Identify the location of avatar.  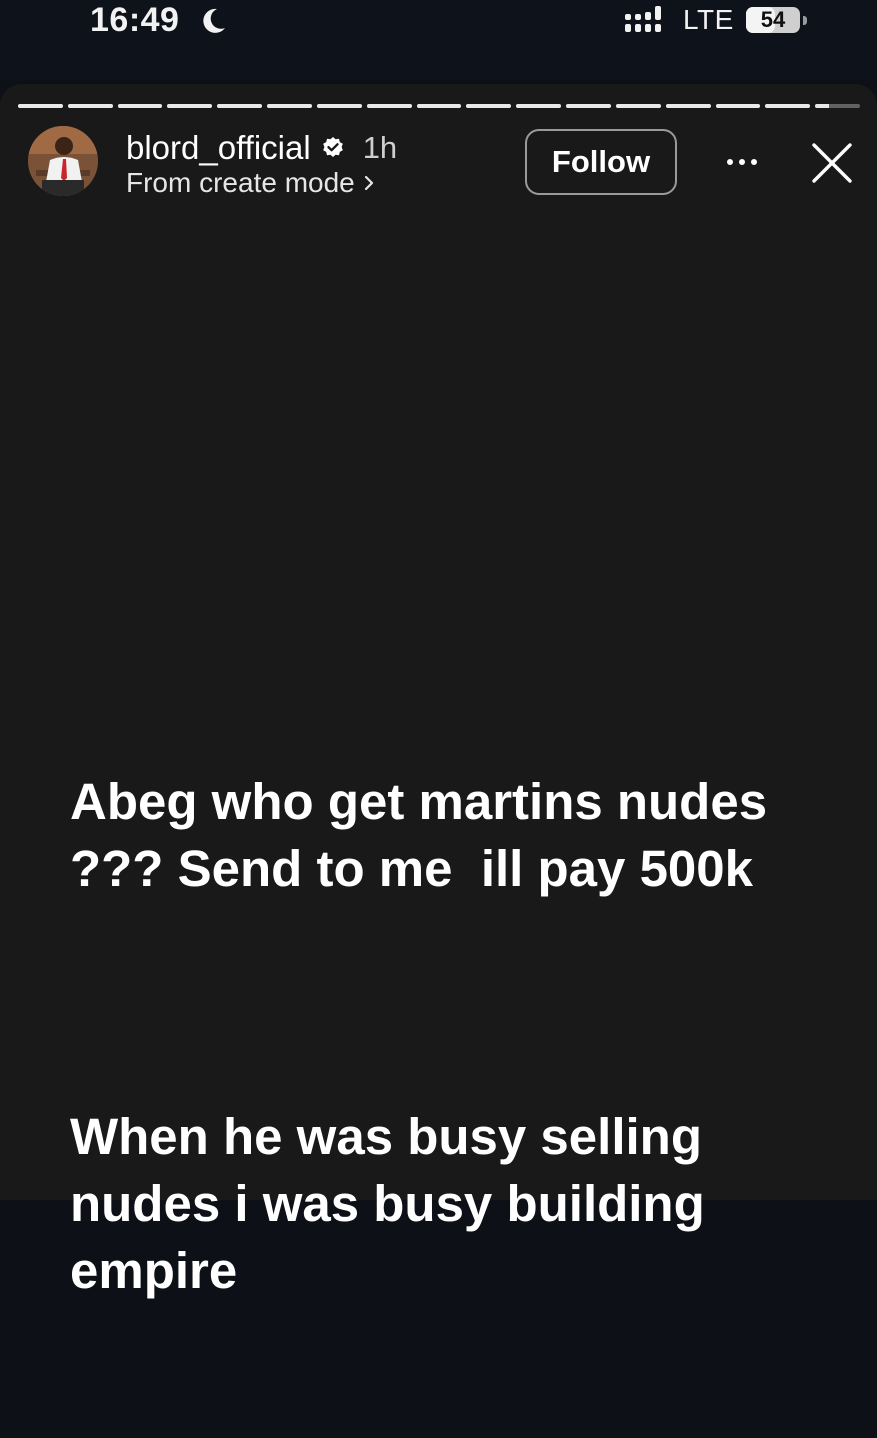
(63, 161).